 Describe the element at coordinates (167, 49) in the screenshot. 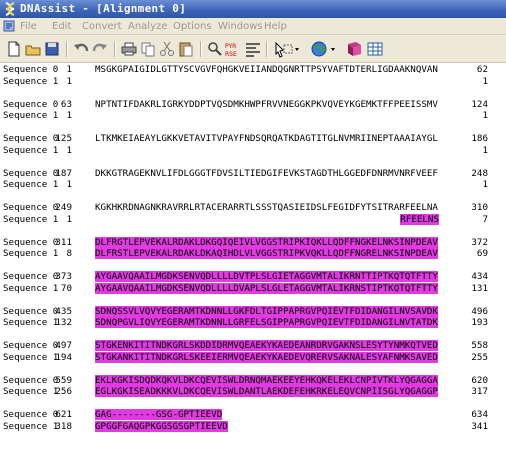

I see `cut-icon` at that location.